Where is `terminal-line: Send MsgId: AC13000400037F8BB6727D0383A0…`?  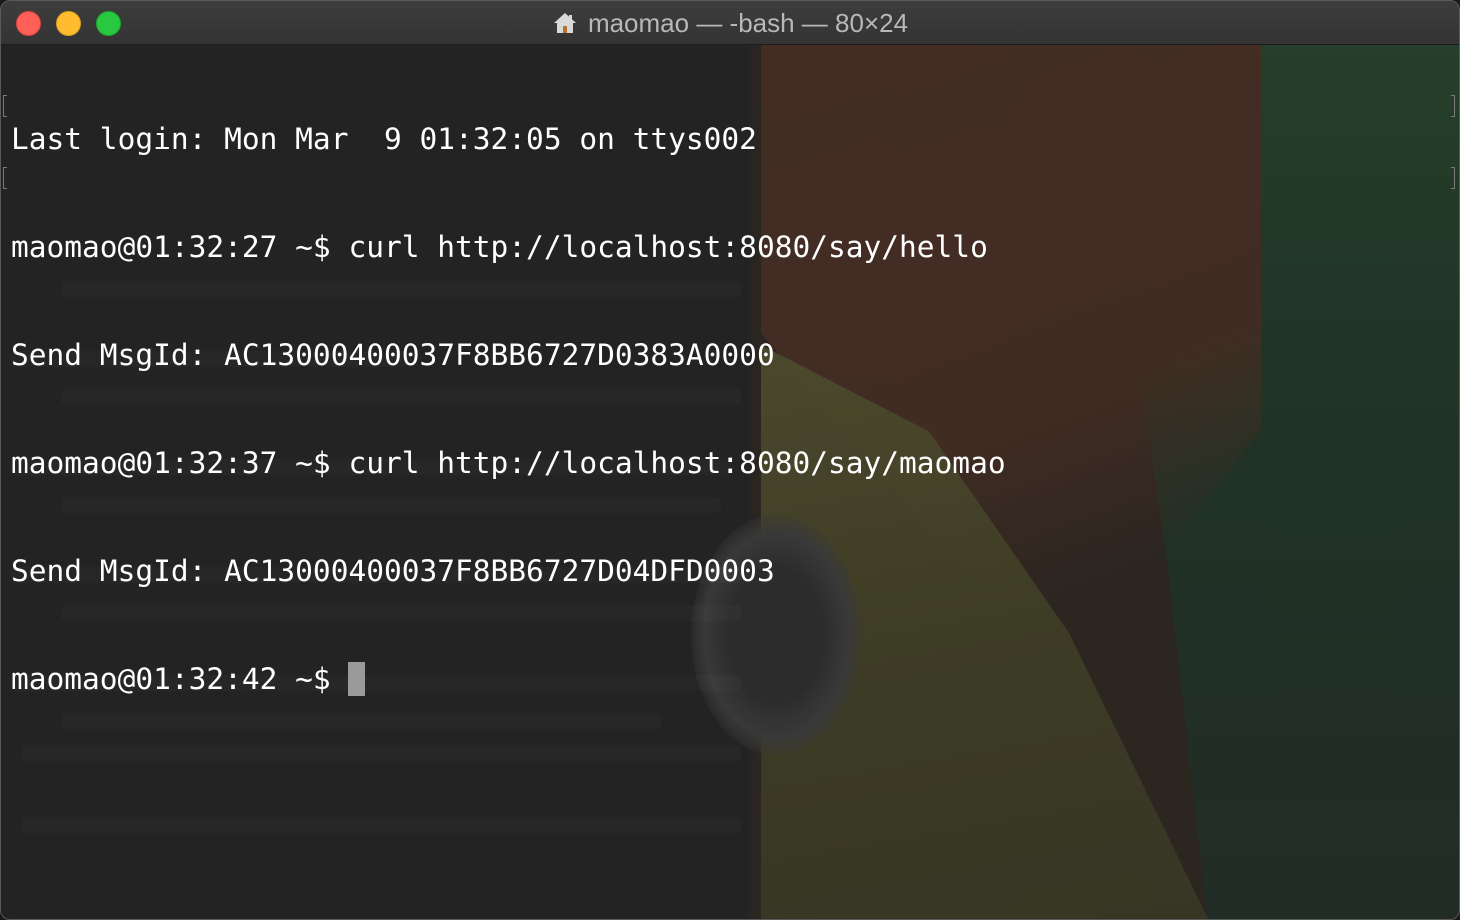 terminal-line: Send MsgId: AC13000400037F8BB6727D0383A0… is located at coordinates (393, 355).